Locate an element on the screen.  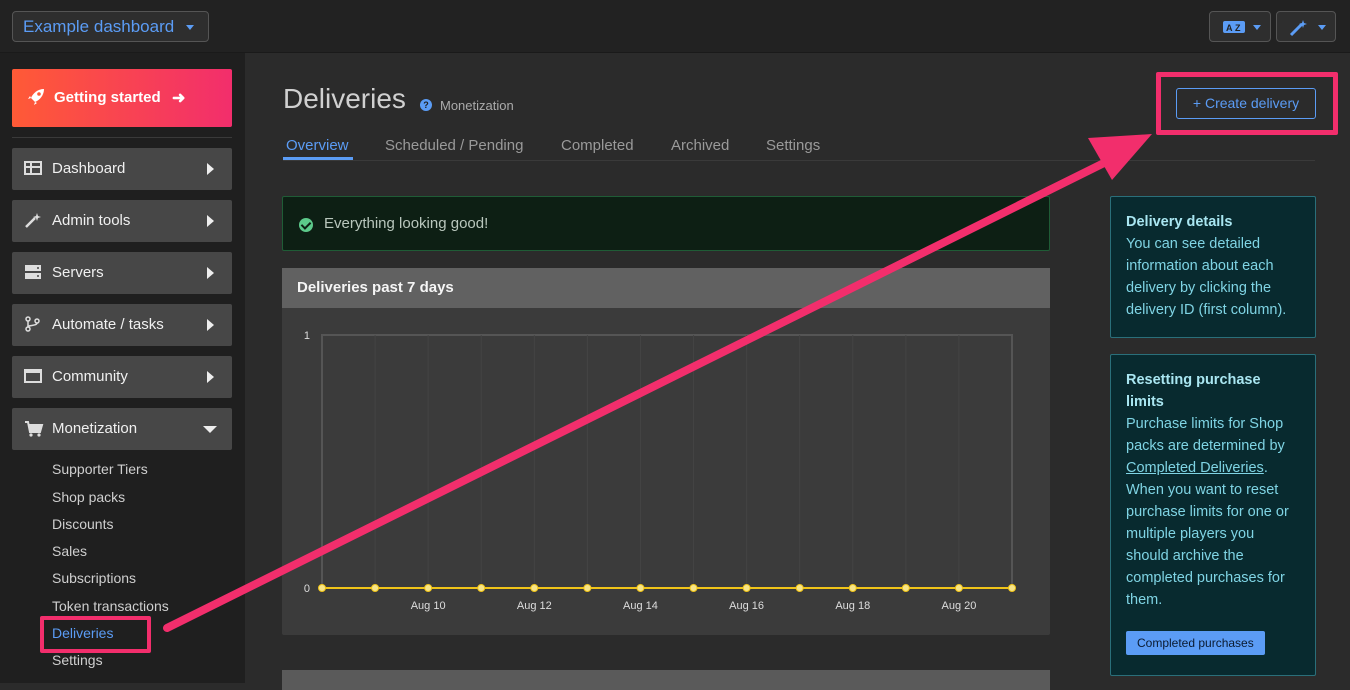
x-tick-label: Aug 12 is located at coordinates (534, 606).